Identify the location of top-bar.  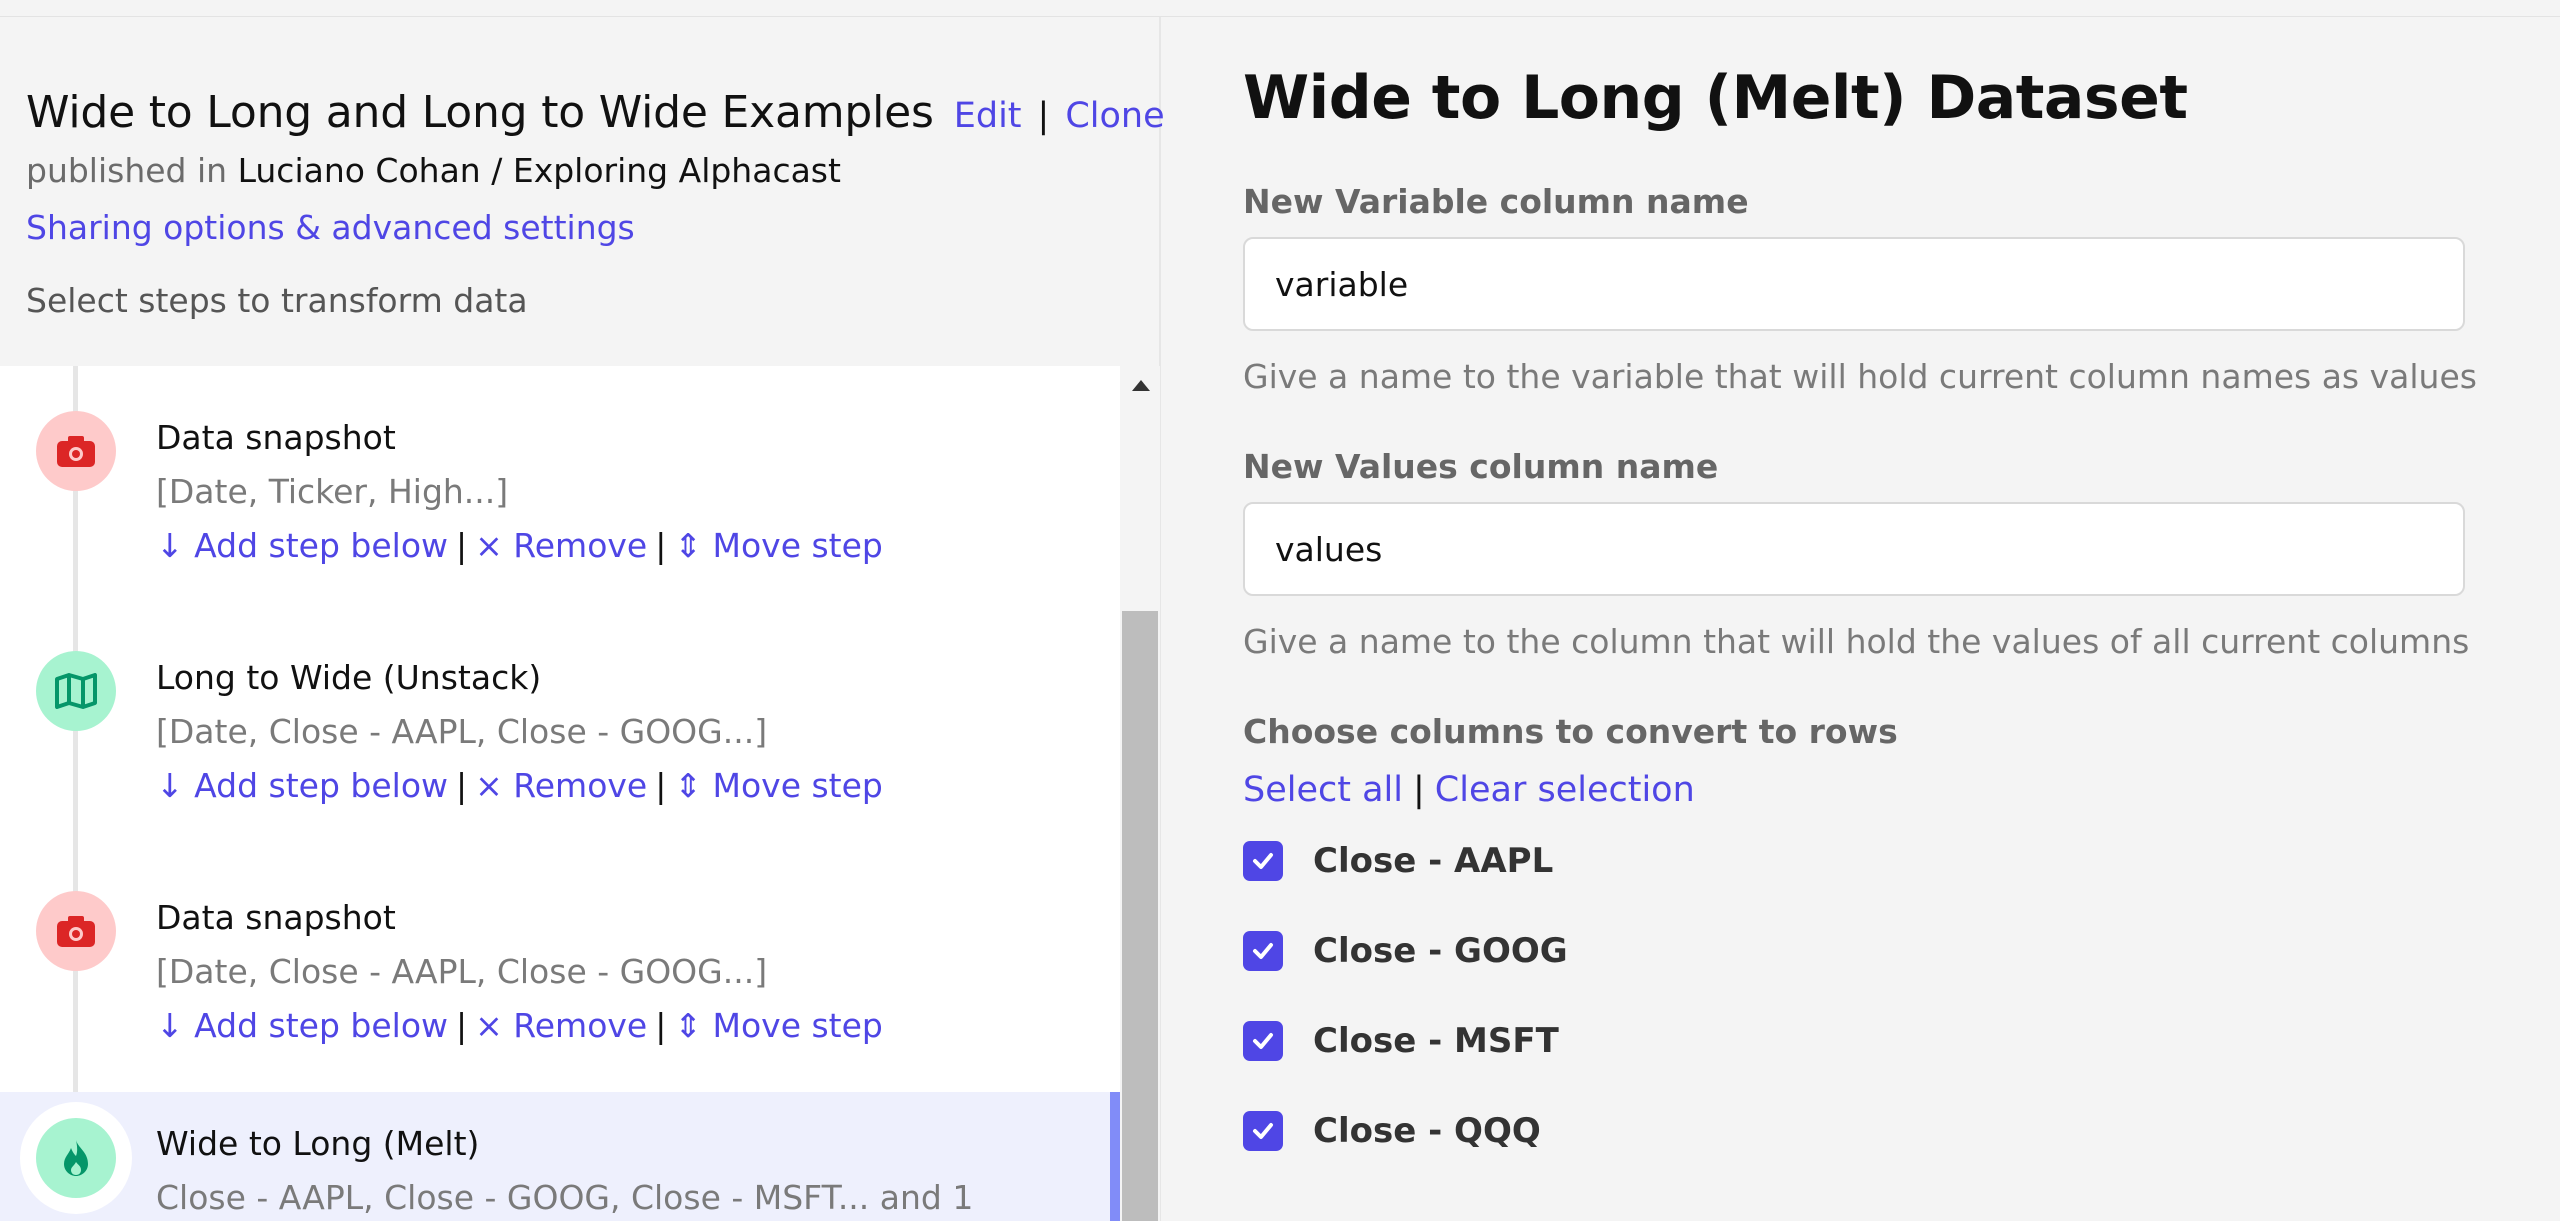
(1280, 8).